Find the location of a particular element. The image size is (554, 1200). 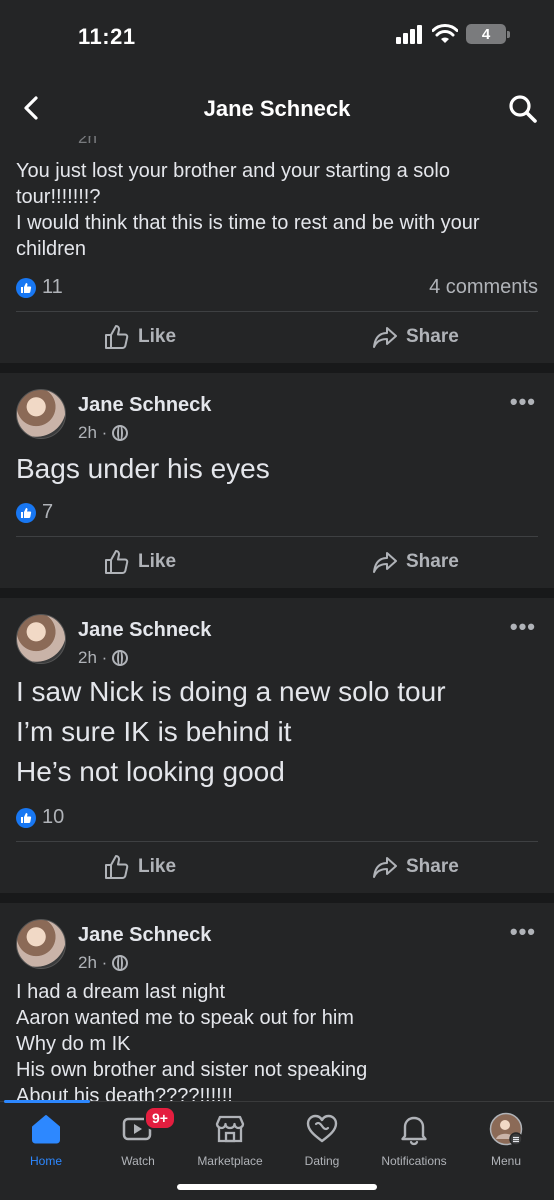

post-text: Bags under his eyes is located at coordinates (143, 468).